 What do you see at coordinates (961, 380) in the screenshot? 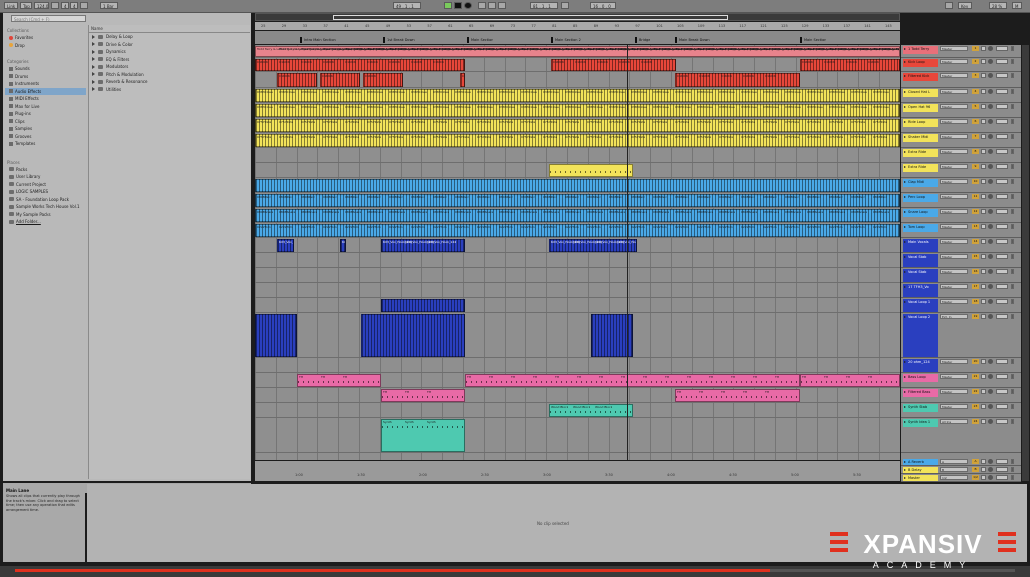
I see `track-header: Bass Loop Master 21` at bounding box center [961, 380].